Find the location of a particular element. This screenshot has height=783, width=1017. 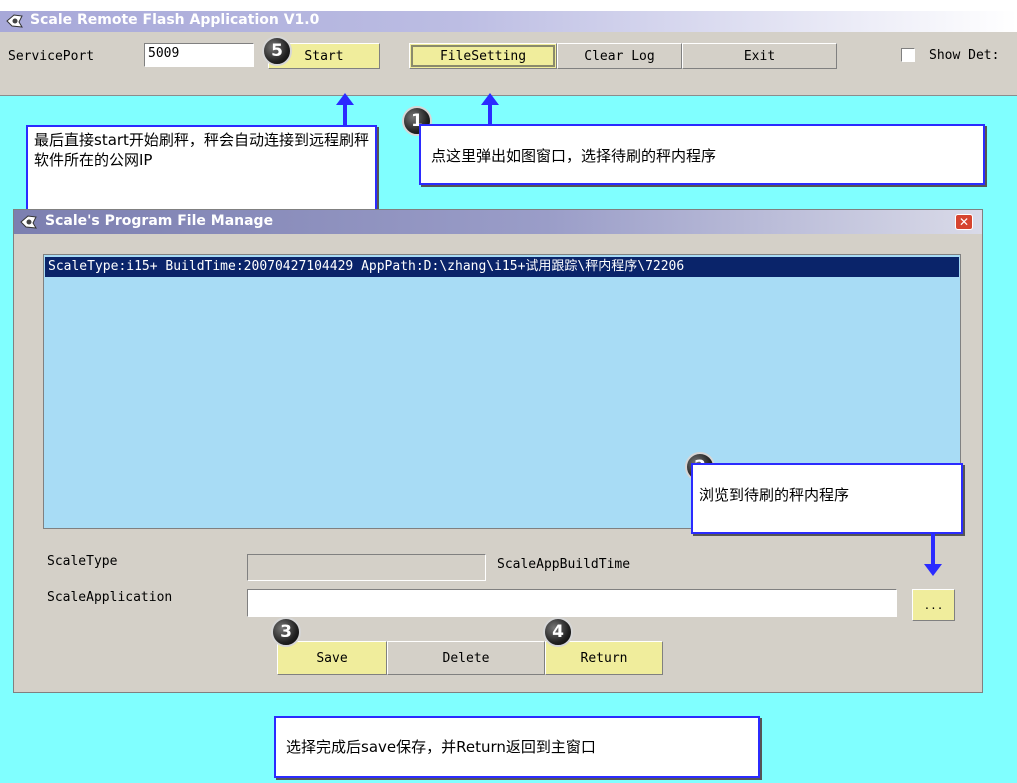

callout-bottom: 选择完成后save保存，并Return返回到主窗口 is located at coordinates (517, 747).